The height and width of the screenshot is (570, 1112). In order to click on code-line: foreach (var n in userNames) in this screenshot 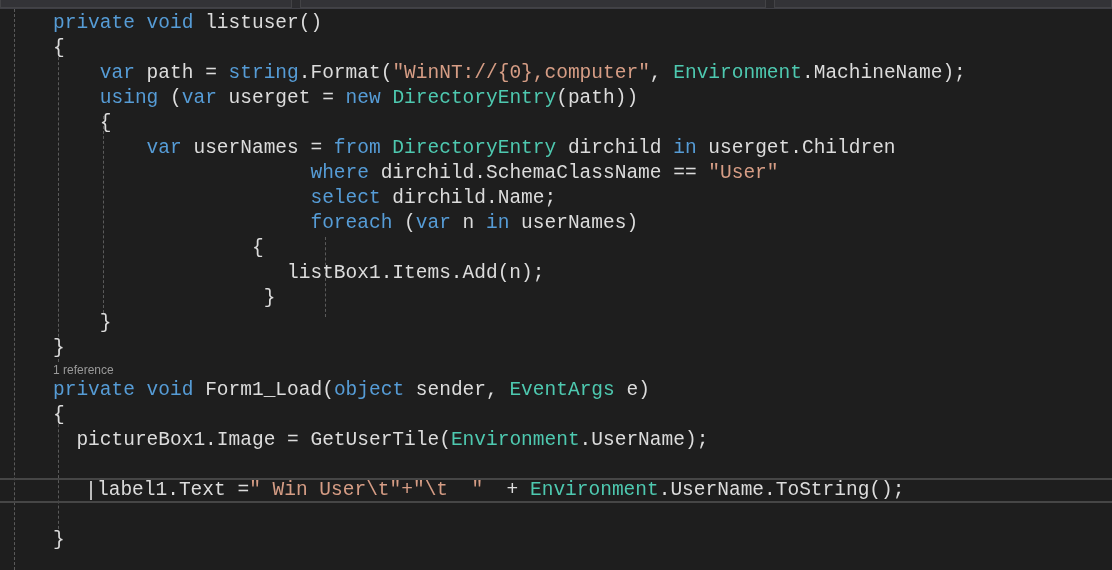, I will do `click(474, 223)`.